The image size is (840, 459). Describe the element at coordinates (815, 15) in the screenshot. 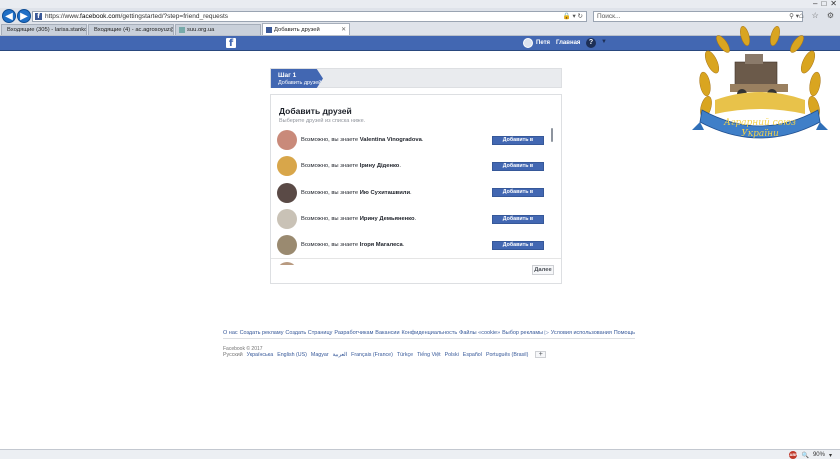

I see `favorites-star-icon: ☆` at that location.